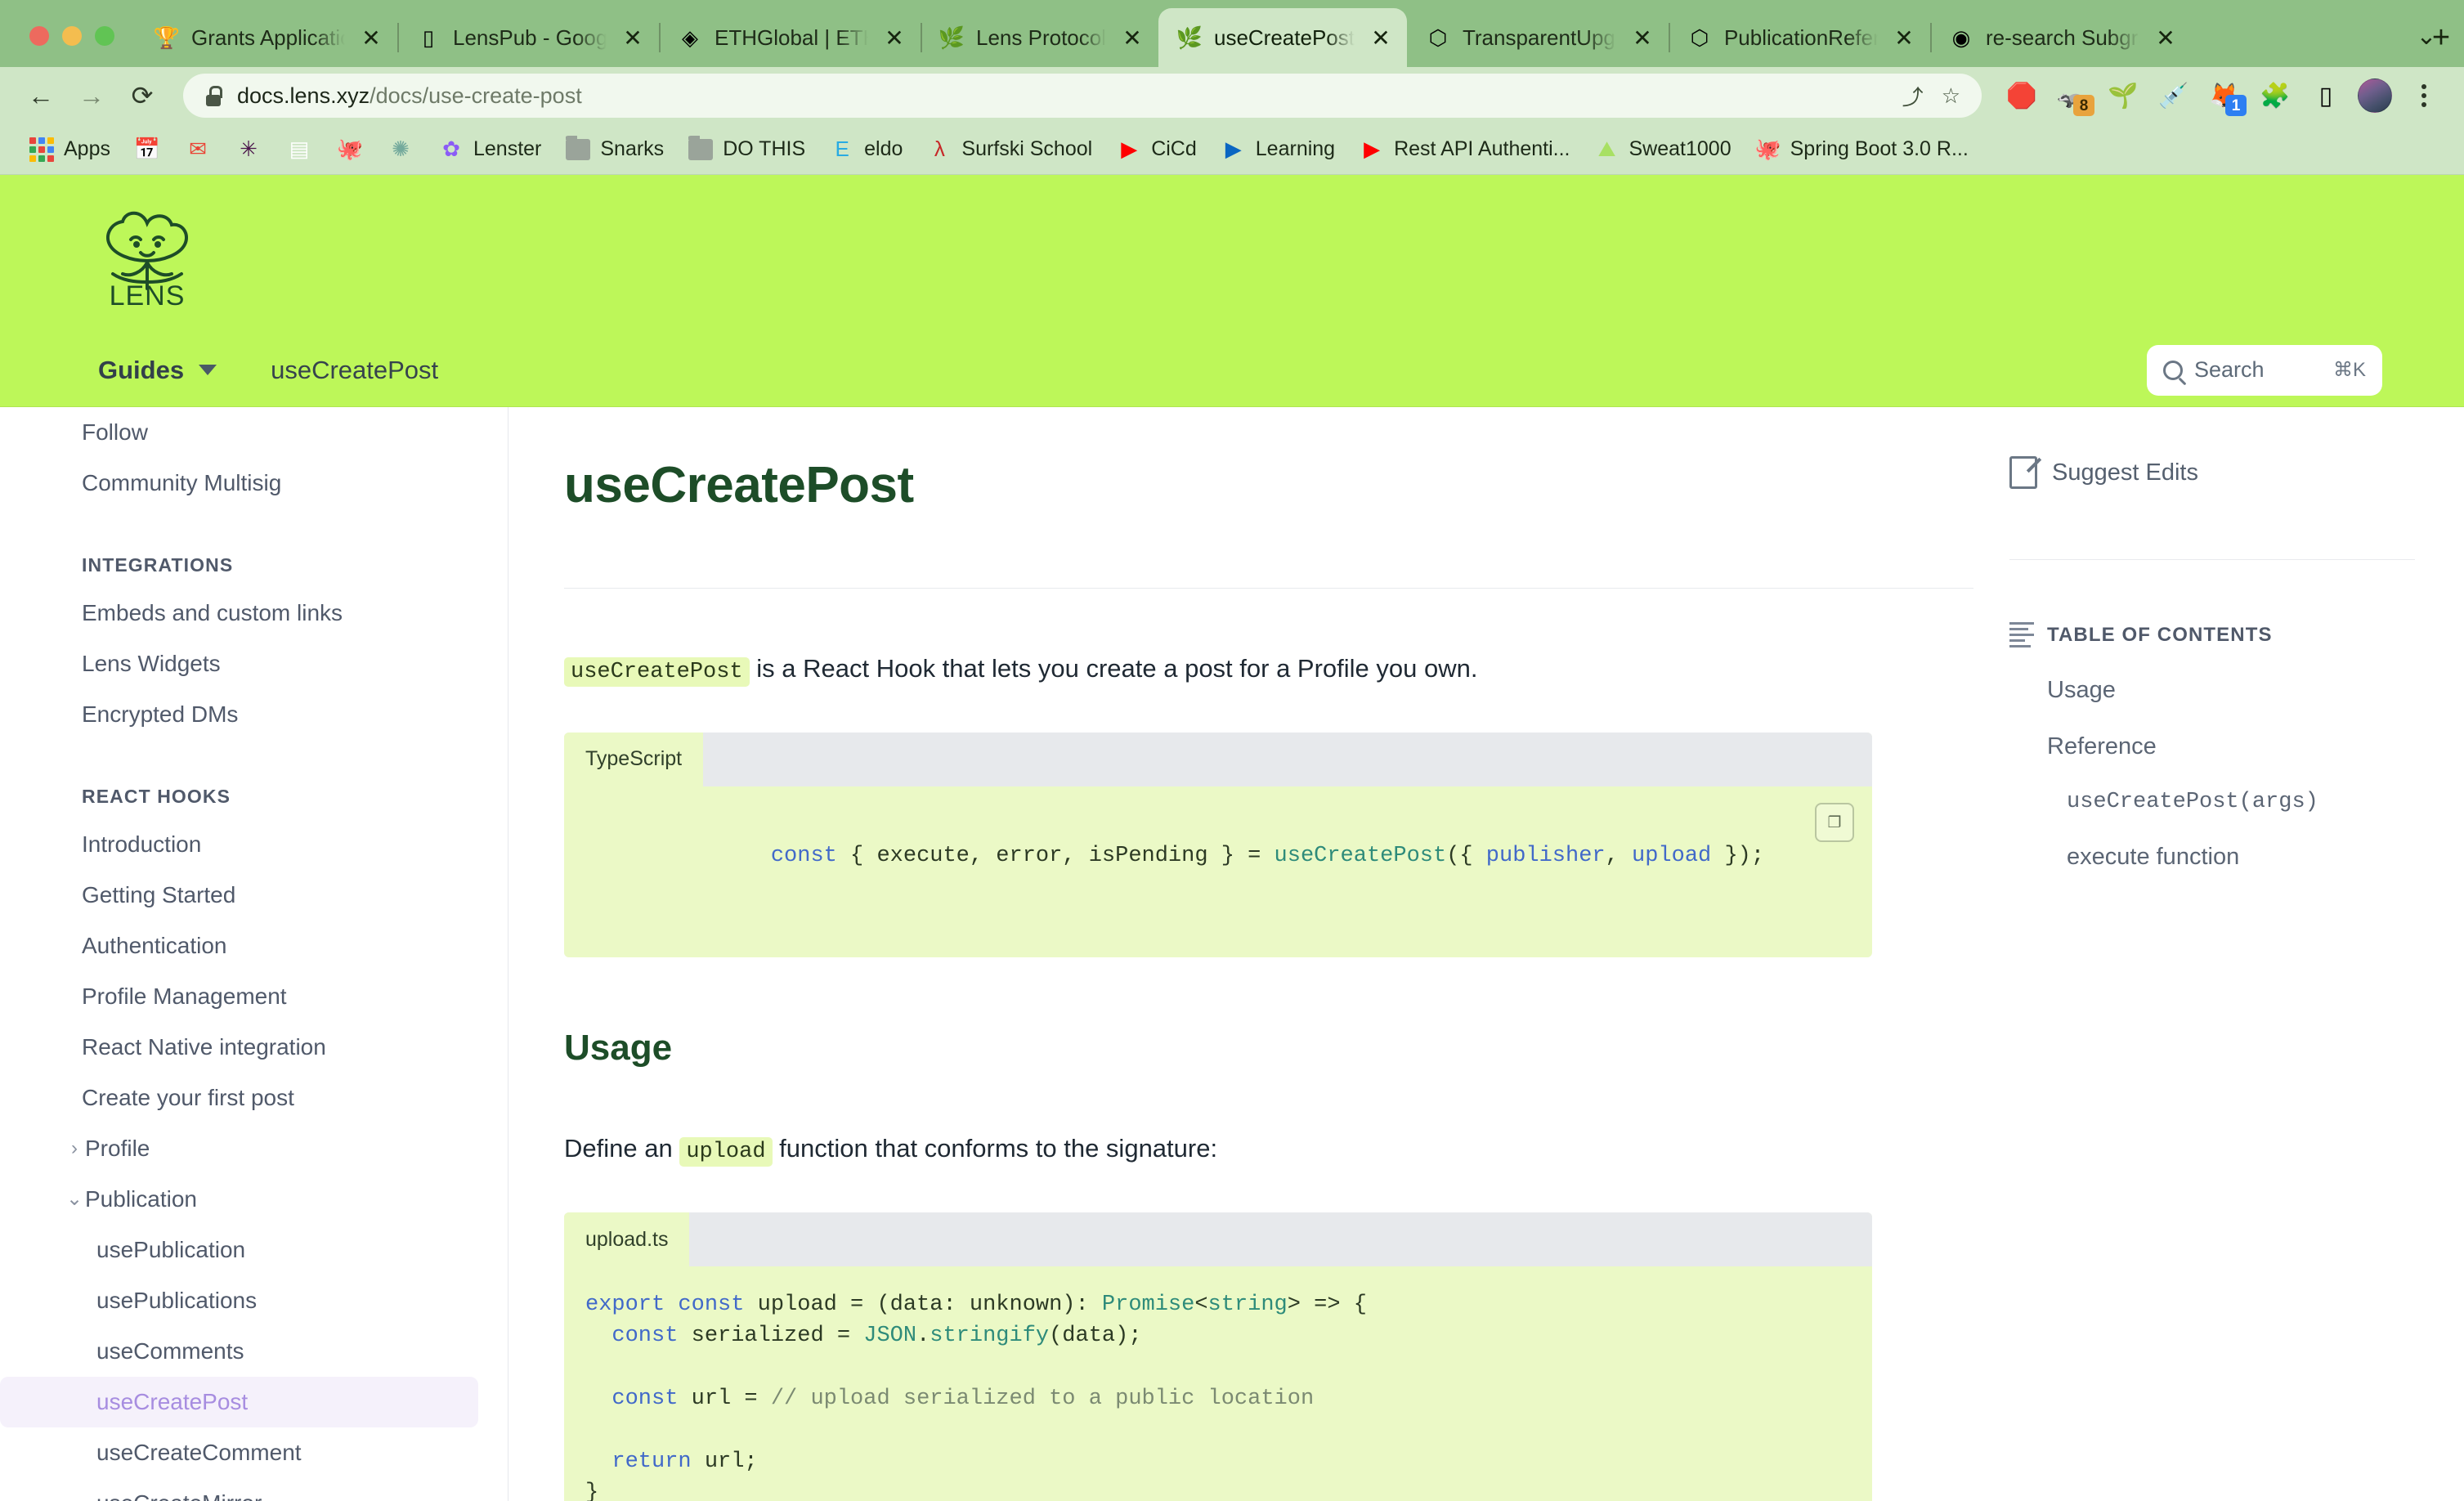  Describe the element at coordinates (1278, 149) in the screenshot. I see `bookmark-item: ▶ Learning` at that location.